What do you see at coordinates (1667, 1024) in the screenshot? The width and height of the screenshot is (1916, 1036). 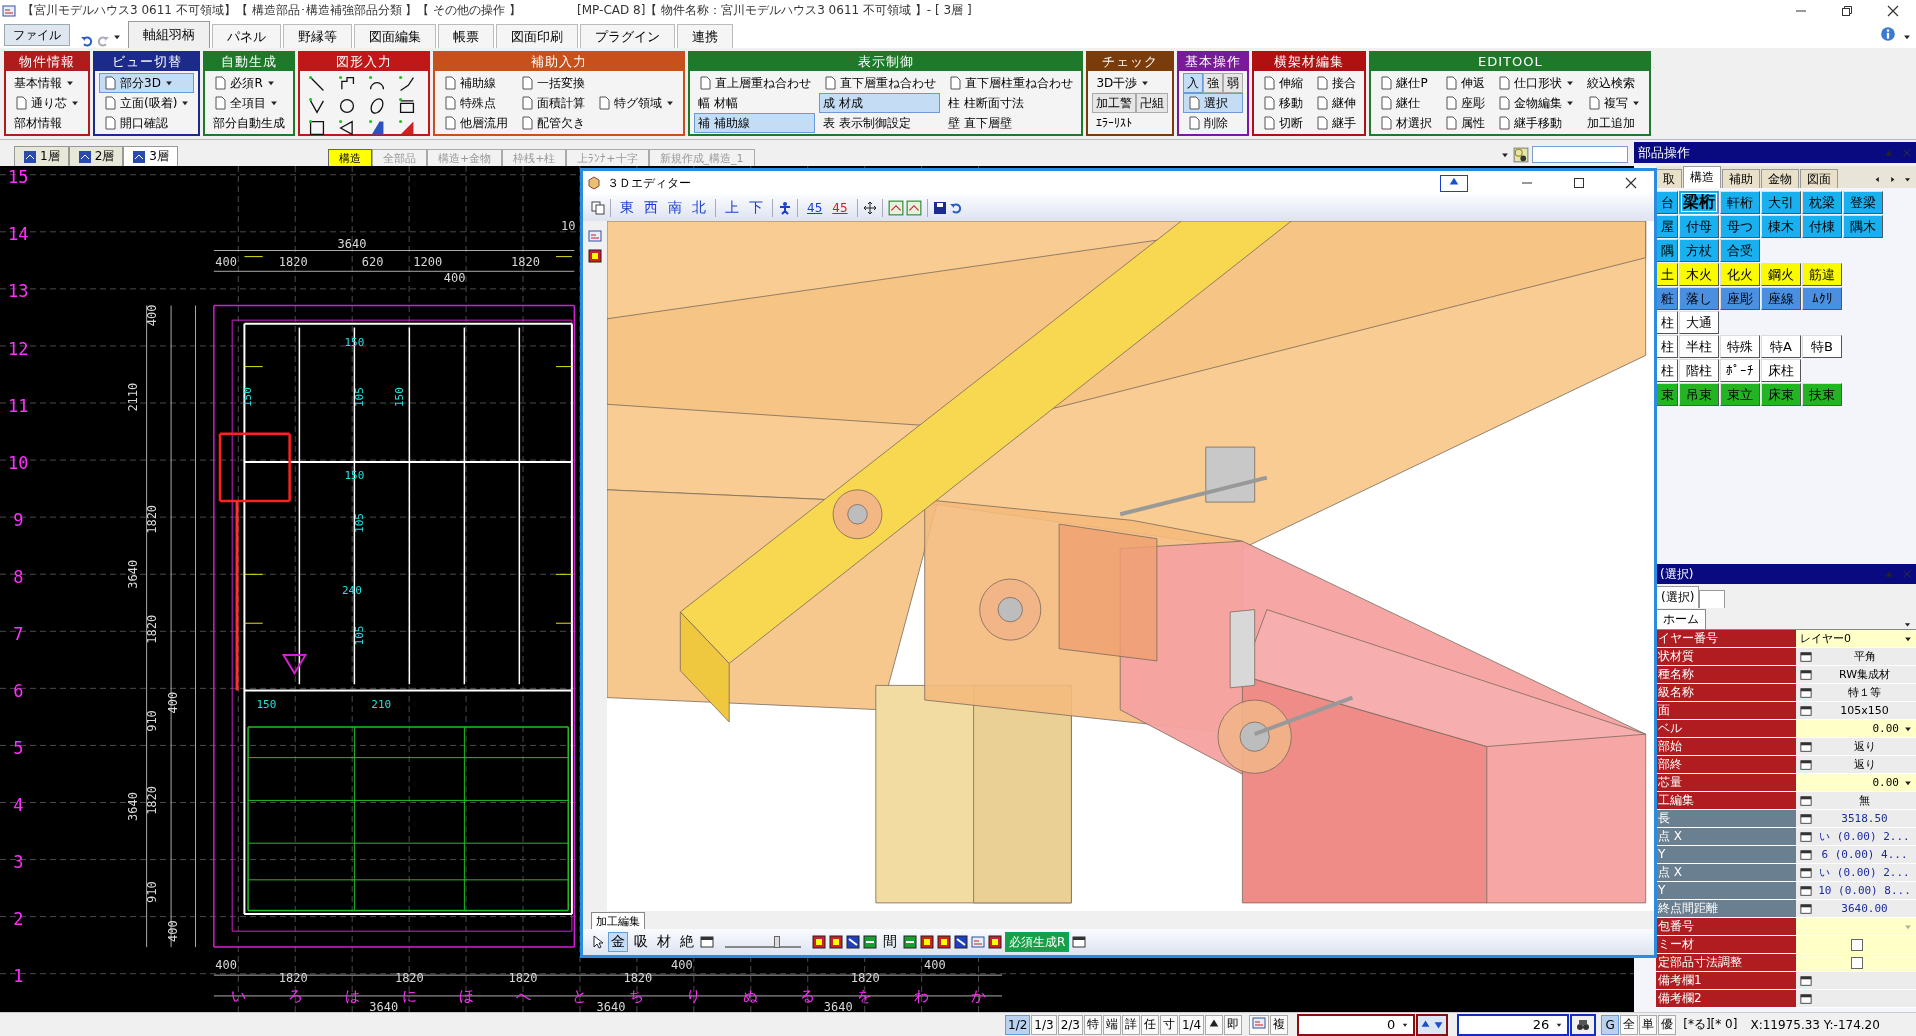 I see `toggle-button: 優` at bounding box center [1667, 1024].